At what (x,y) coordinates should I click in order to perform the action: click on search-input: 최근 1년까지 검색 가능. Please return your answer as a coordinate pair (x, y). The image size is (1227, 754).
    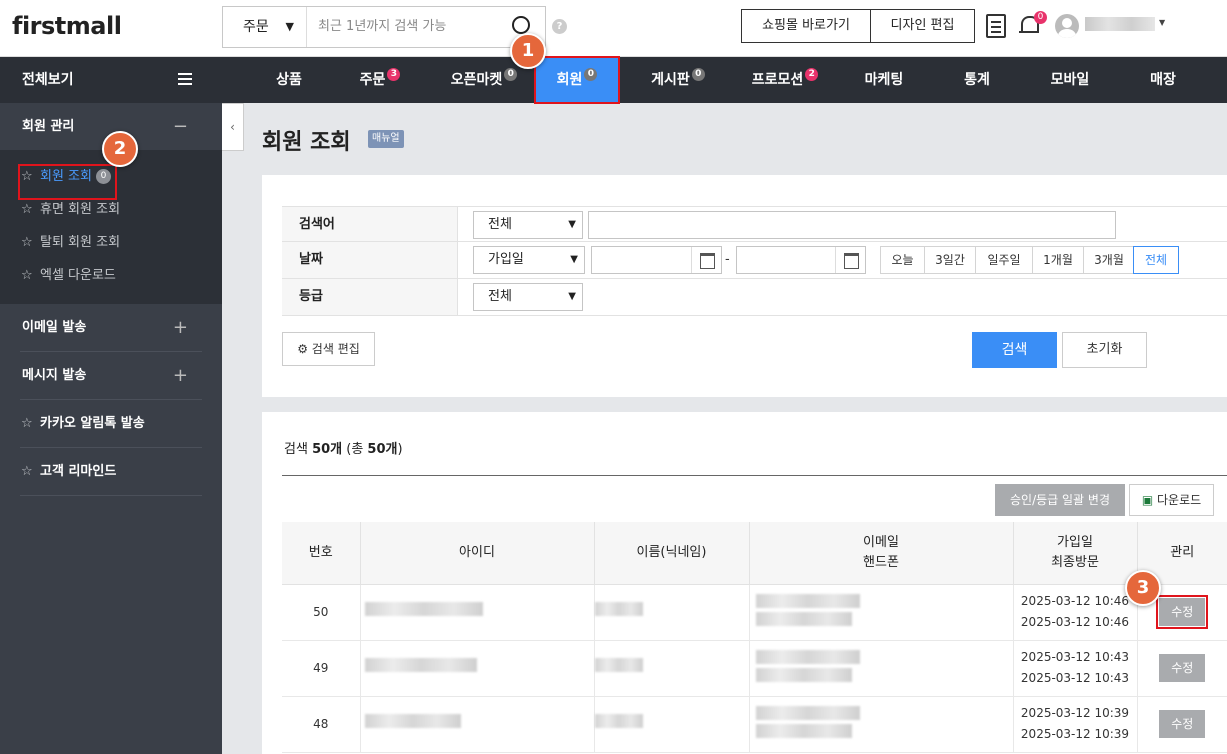
    Looking at the image, I should click on (382, 27).